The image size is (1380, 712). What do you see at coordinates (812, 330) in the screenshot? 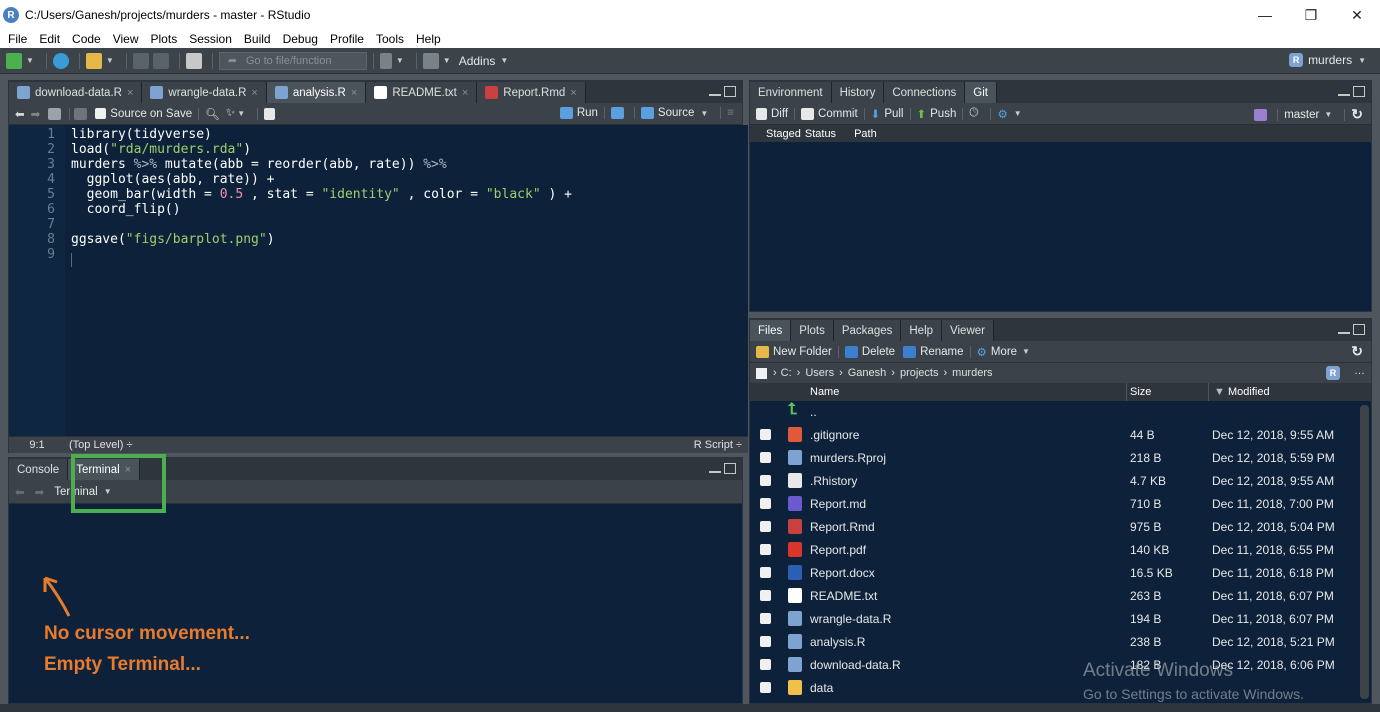
I see `tab-plots: Plots` at bounding box center [812, 330].